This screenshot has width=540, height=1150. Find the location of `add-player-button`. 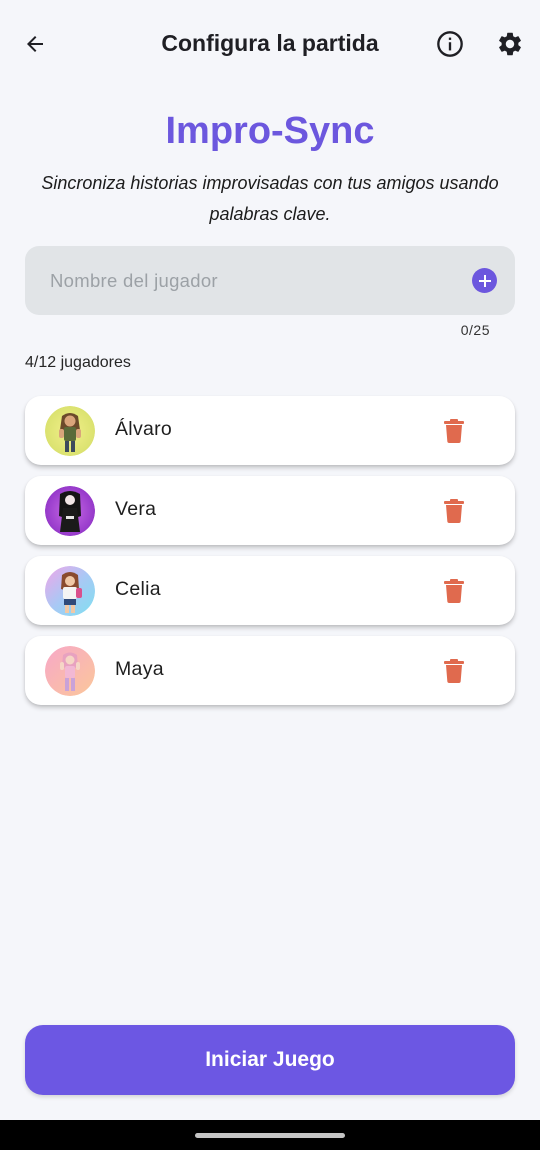

add-player-button is located at coordinates (484, 280).